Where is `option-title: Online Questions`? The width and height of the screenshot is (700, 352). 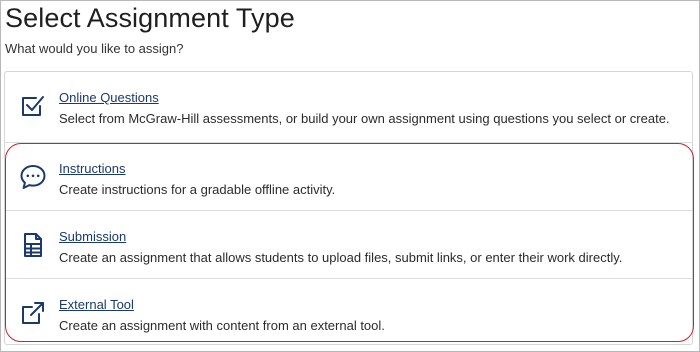 option-title: Online Questions is located at coordinates (109, 97).